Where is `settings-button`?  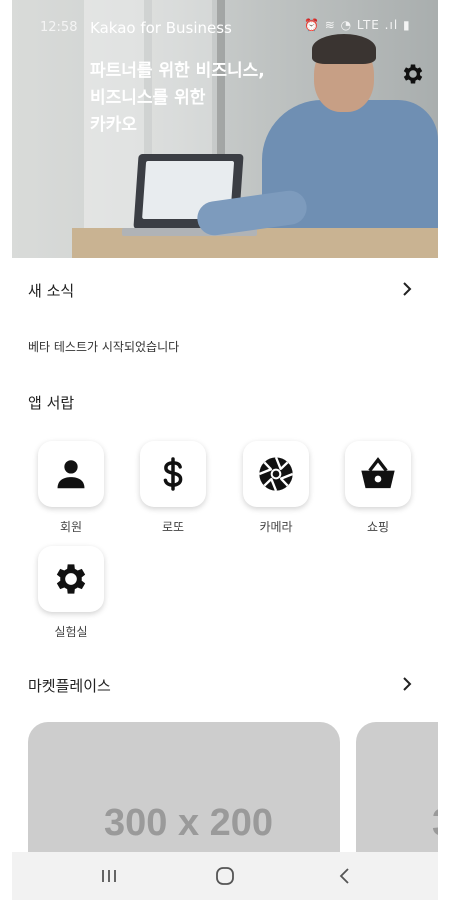
settings-button is located at coordinates (413, 74).